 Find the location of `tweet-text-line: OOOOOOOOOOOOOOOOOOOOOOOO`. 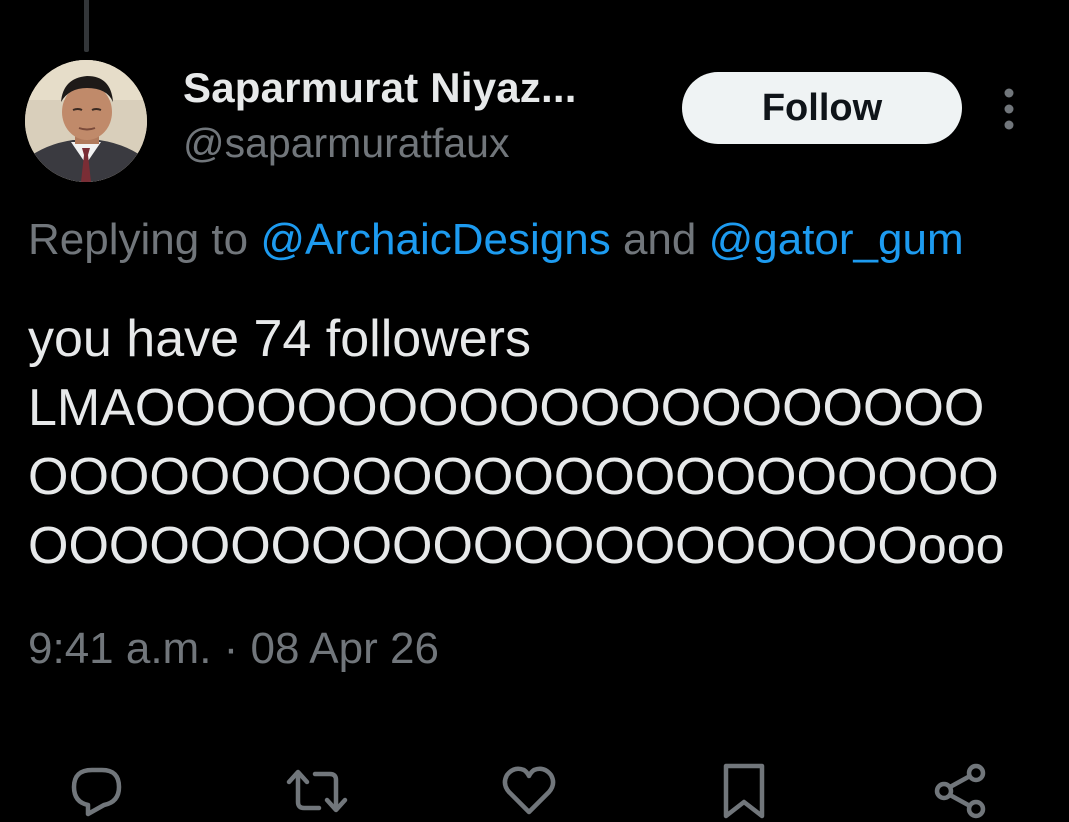

tweet-text-line: OOOOOOOOOOOOOOOOOOOOOOOO is located at coordinates (513, 477).